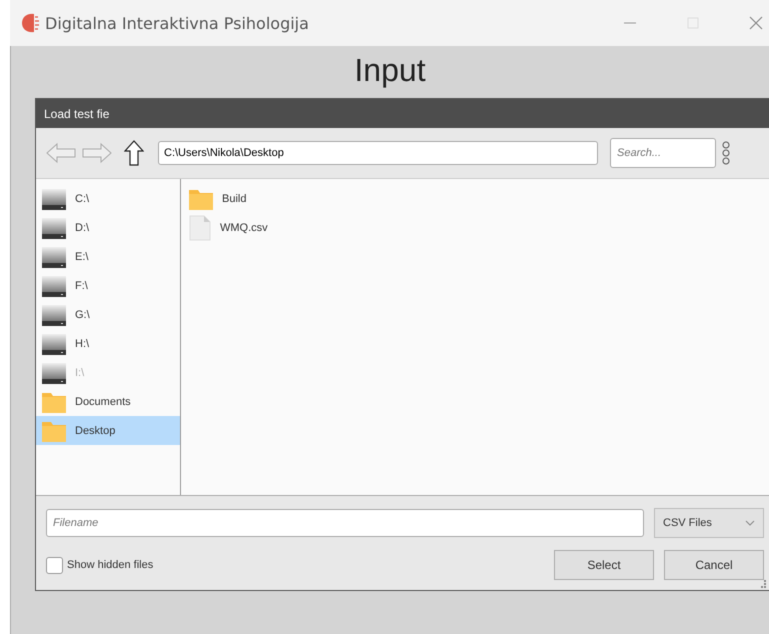  What do you see at coordinates (108, 256) in the screenshot?
I see `sidebar-item: E:\` at bounding box center [108, 256].